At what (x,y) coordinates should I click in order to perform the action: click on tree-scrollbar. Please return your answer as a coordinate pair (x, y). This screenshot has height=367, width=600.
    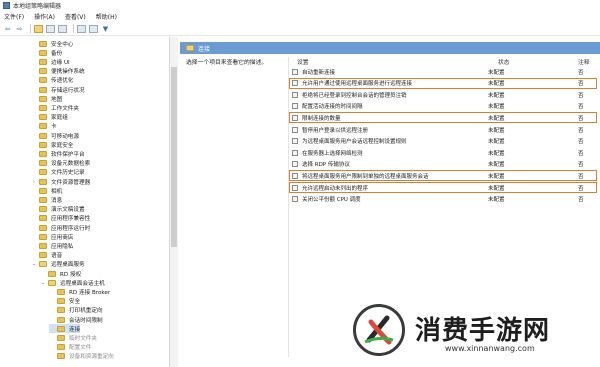
    Looking at the image, I should click on (174, 202).